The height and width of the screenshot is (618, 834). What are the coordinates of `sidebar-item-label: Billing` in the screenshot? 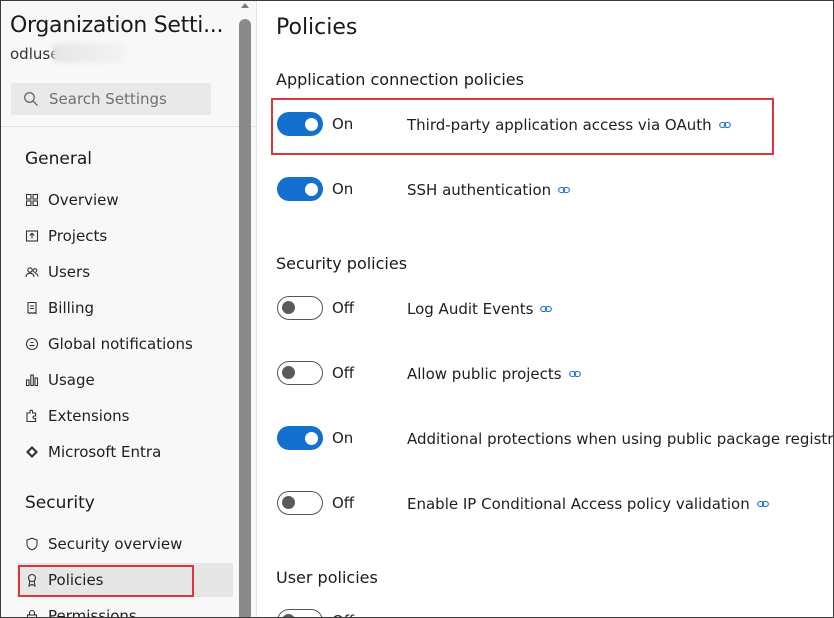 It's located at (71, 308).